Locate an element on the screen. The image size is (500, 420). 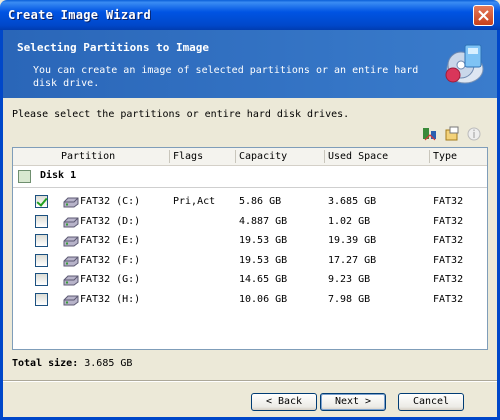
partition-row: FAT32 (E:) 19.53 GB 19.39 GB FAT32 is located at coordinates (250, 241).